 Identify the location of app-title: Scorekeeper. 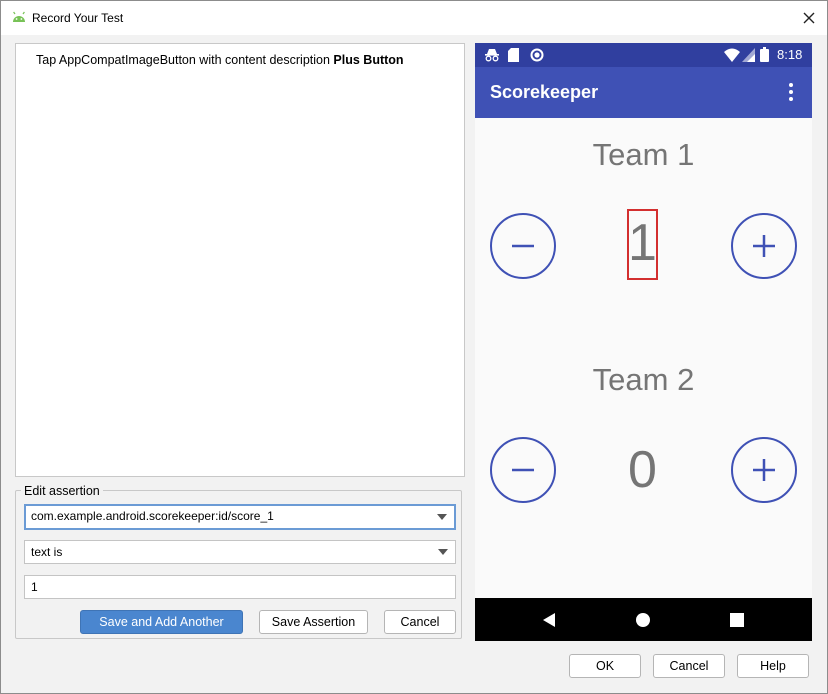
(544, 92).